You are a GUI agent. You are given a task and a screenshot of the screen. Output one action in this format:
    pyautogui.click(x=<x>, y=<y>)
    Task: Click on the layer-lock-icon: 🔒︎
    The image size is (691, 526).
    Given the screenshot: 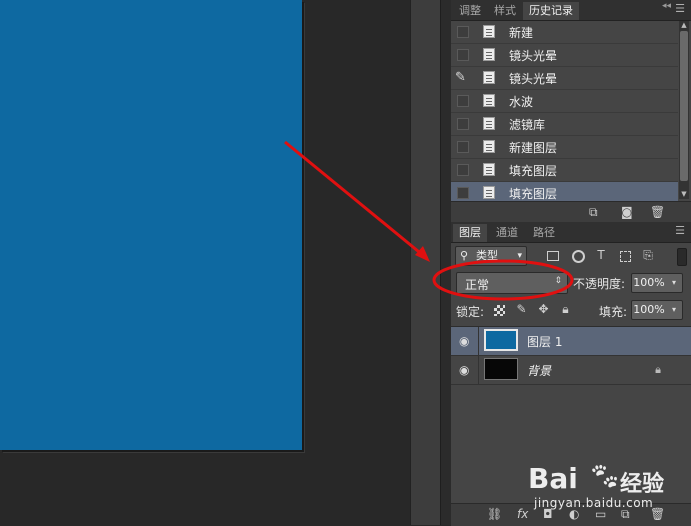 What is the action you would take?
    pyautogui.click(x=658, y=370)
    